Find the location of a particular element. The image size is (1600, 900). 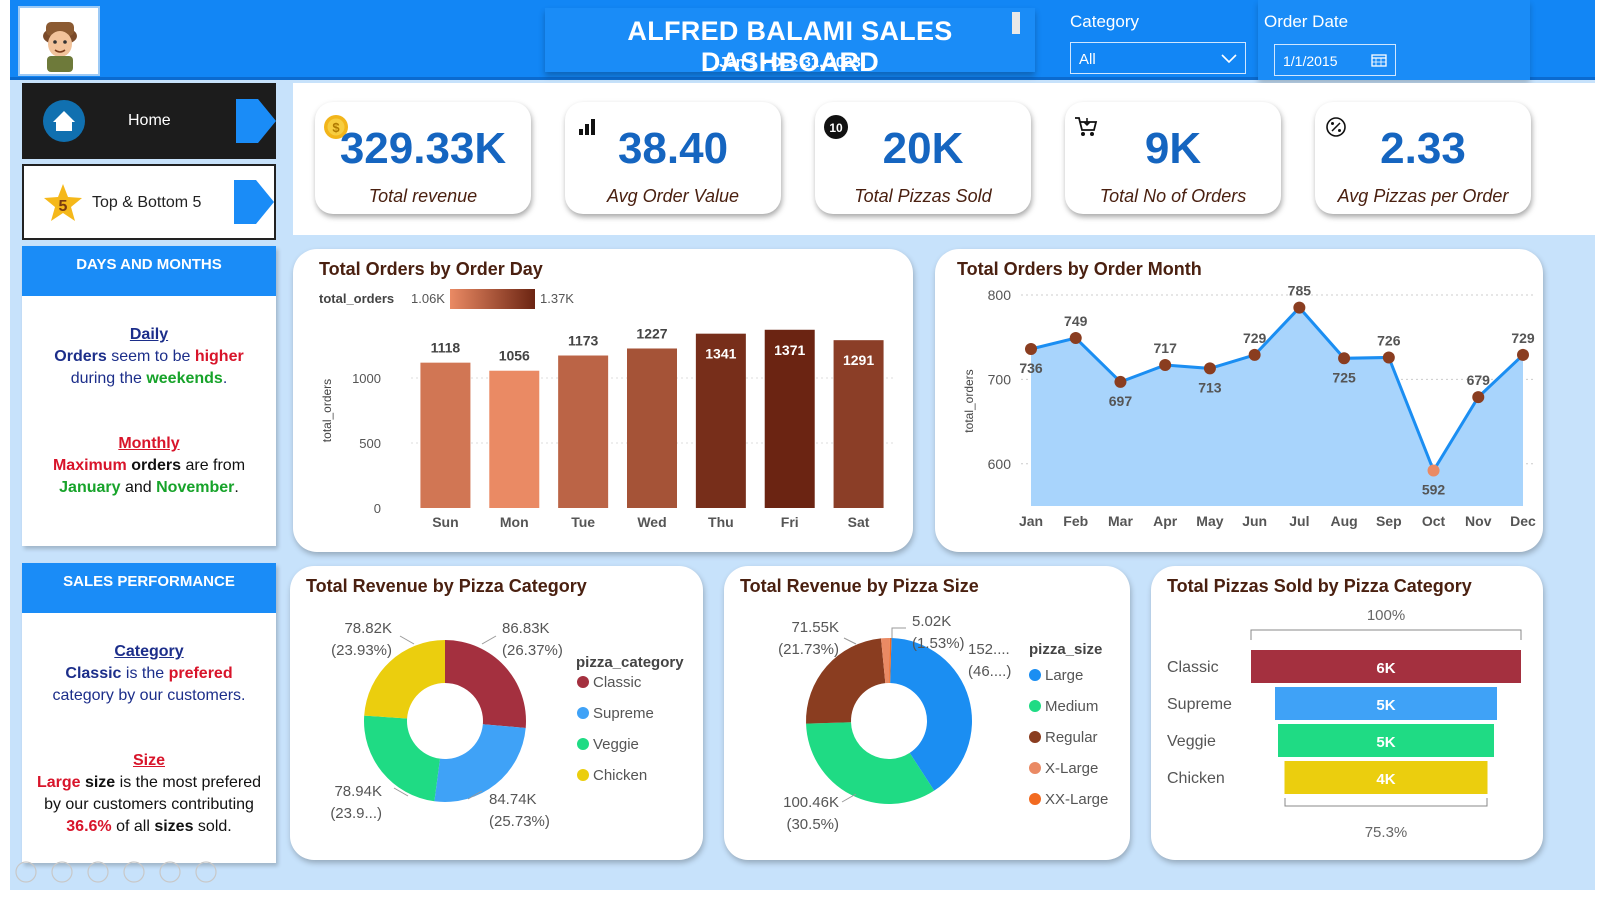

legend-label: Classic is located at coordinates (617, 682).